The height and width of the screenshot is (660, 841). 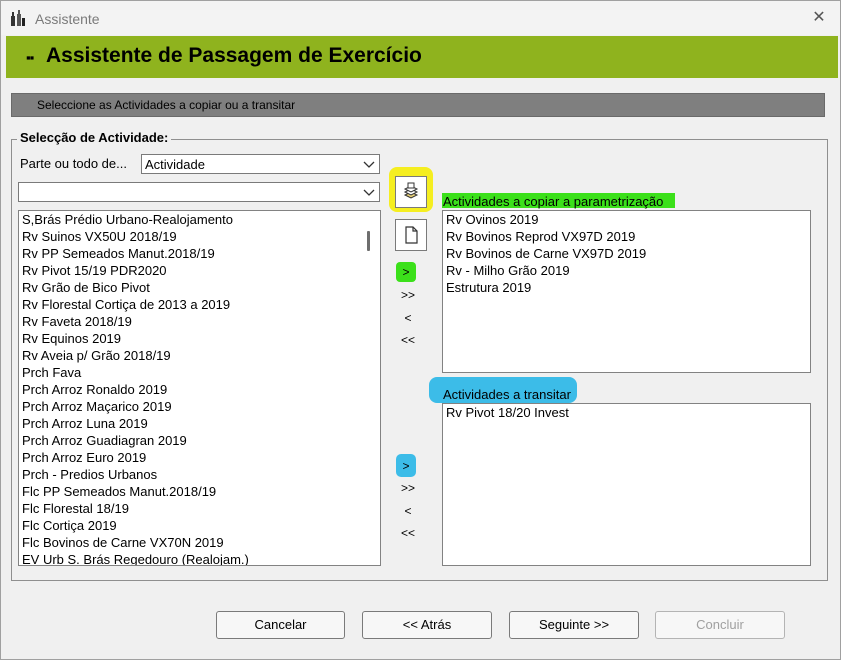 I want to click on close-icon: ✕, so click(x=819, y=18).